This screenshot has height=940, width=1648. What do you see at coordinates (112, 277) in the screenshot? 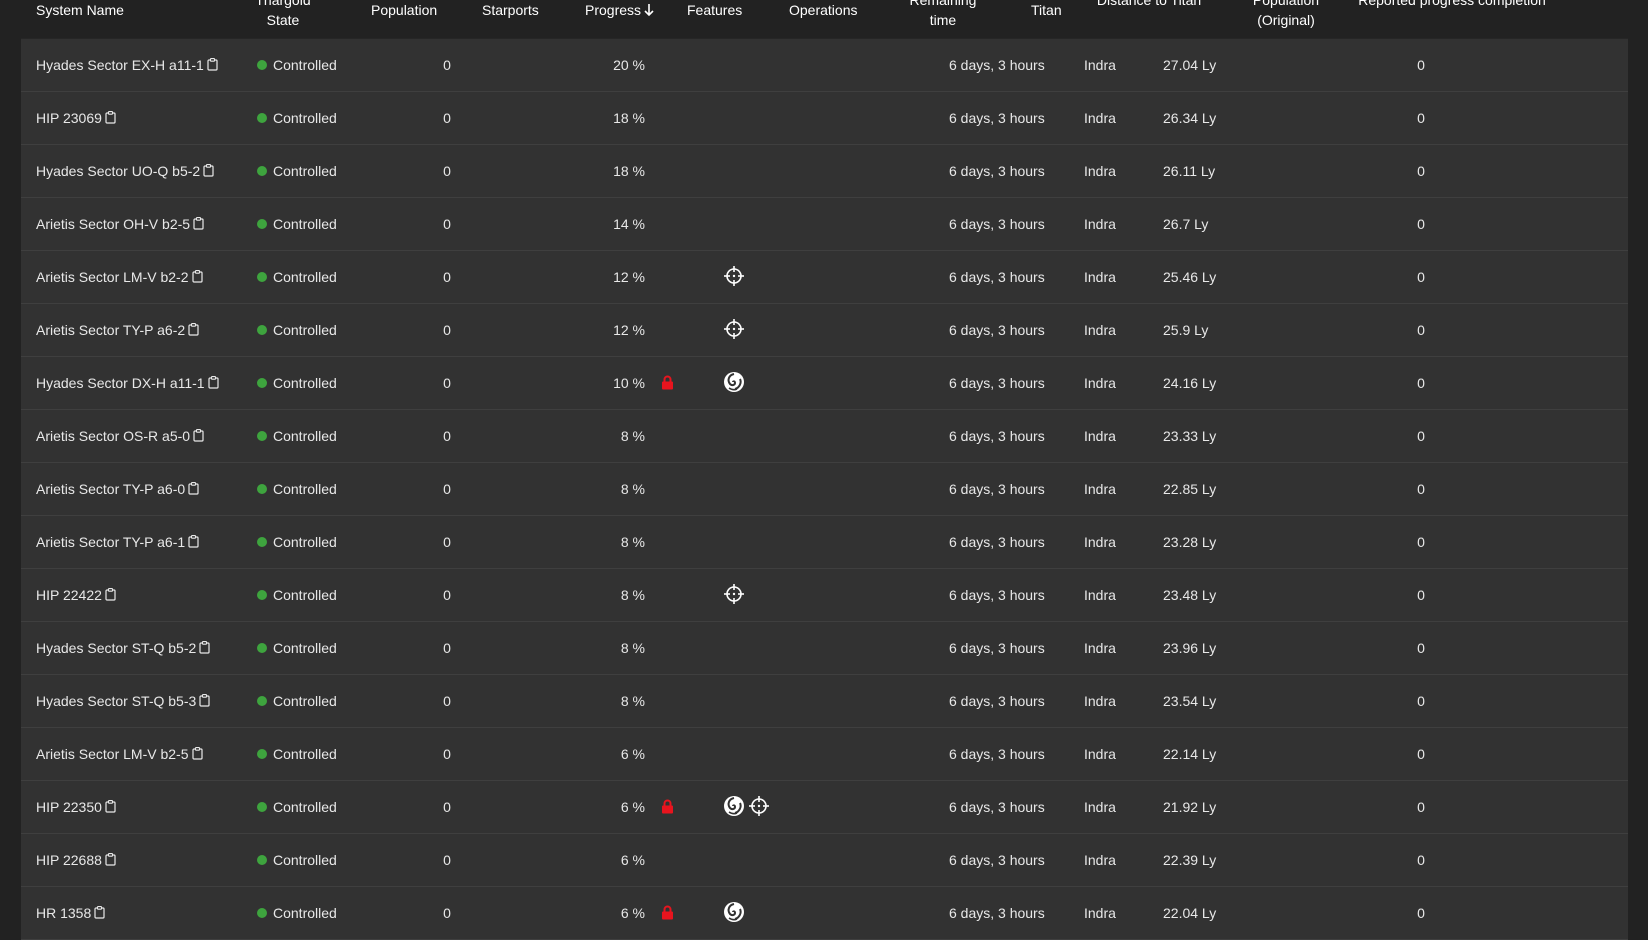
I see `system-name-link: Arietis Sector LM-V b2-2` at bounding box center [112, 277].